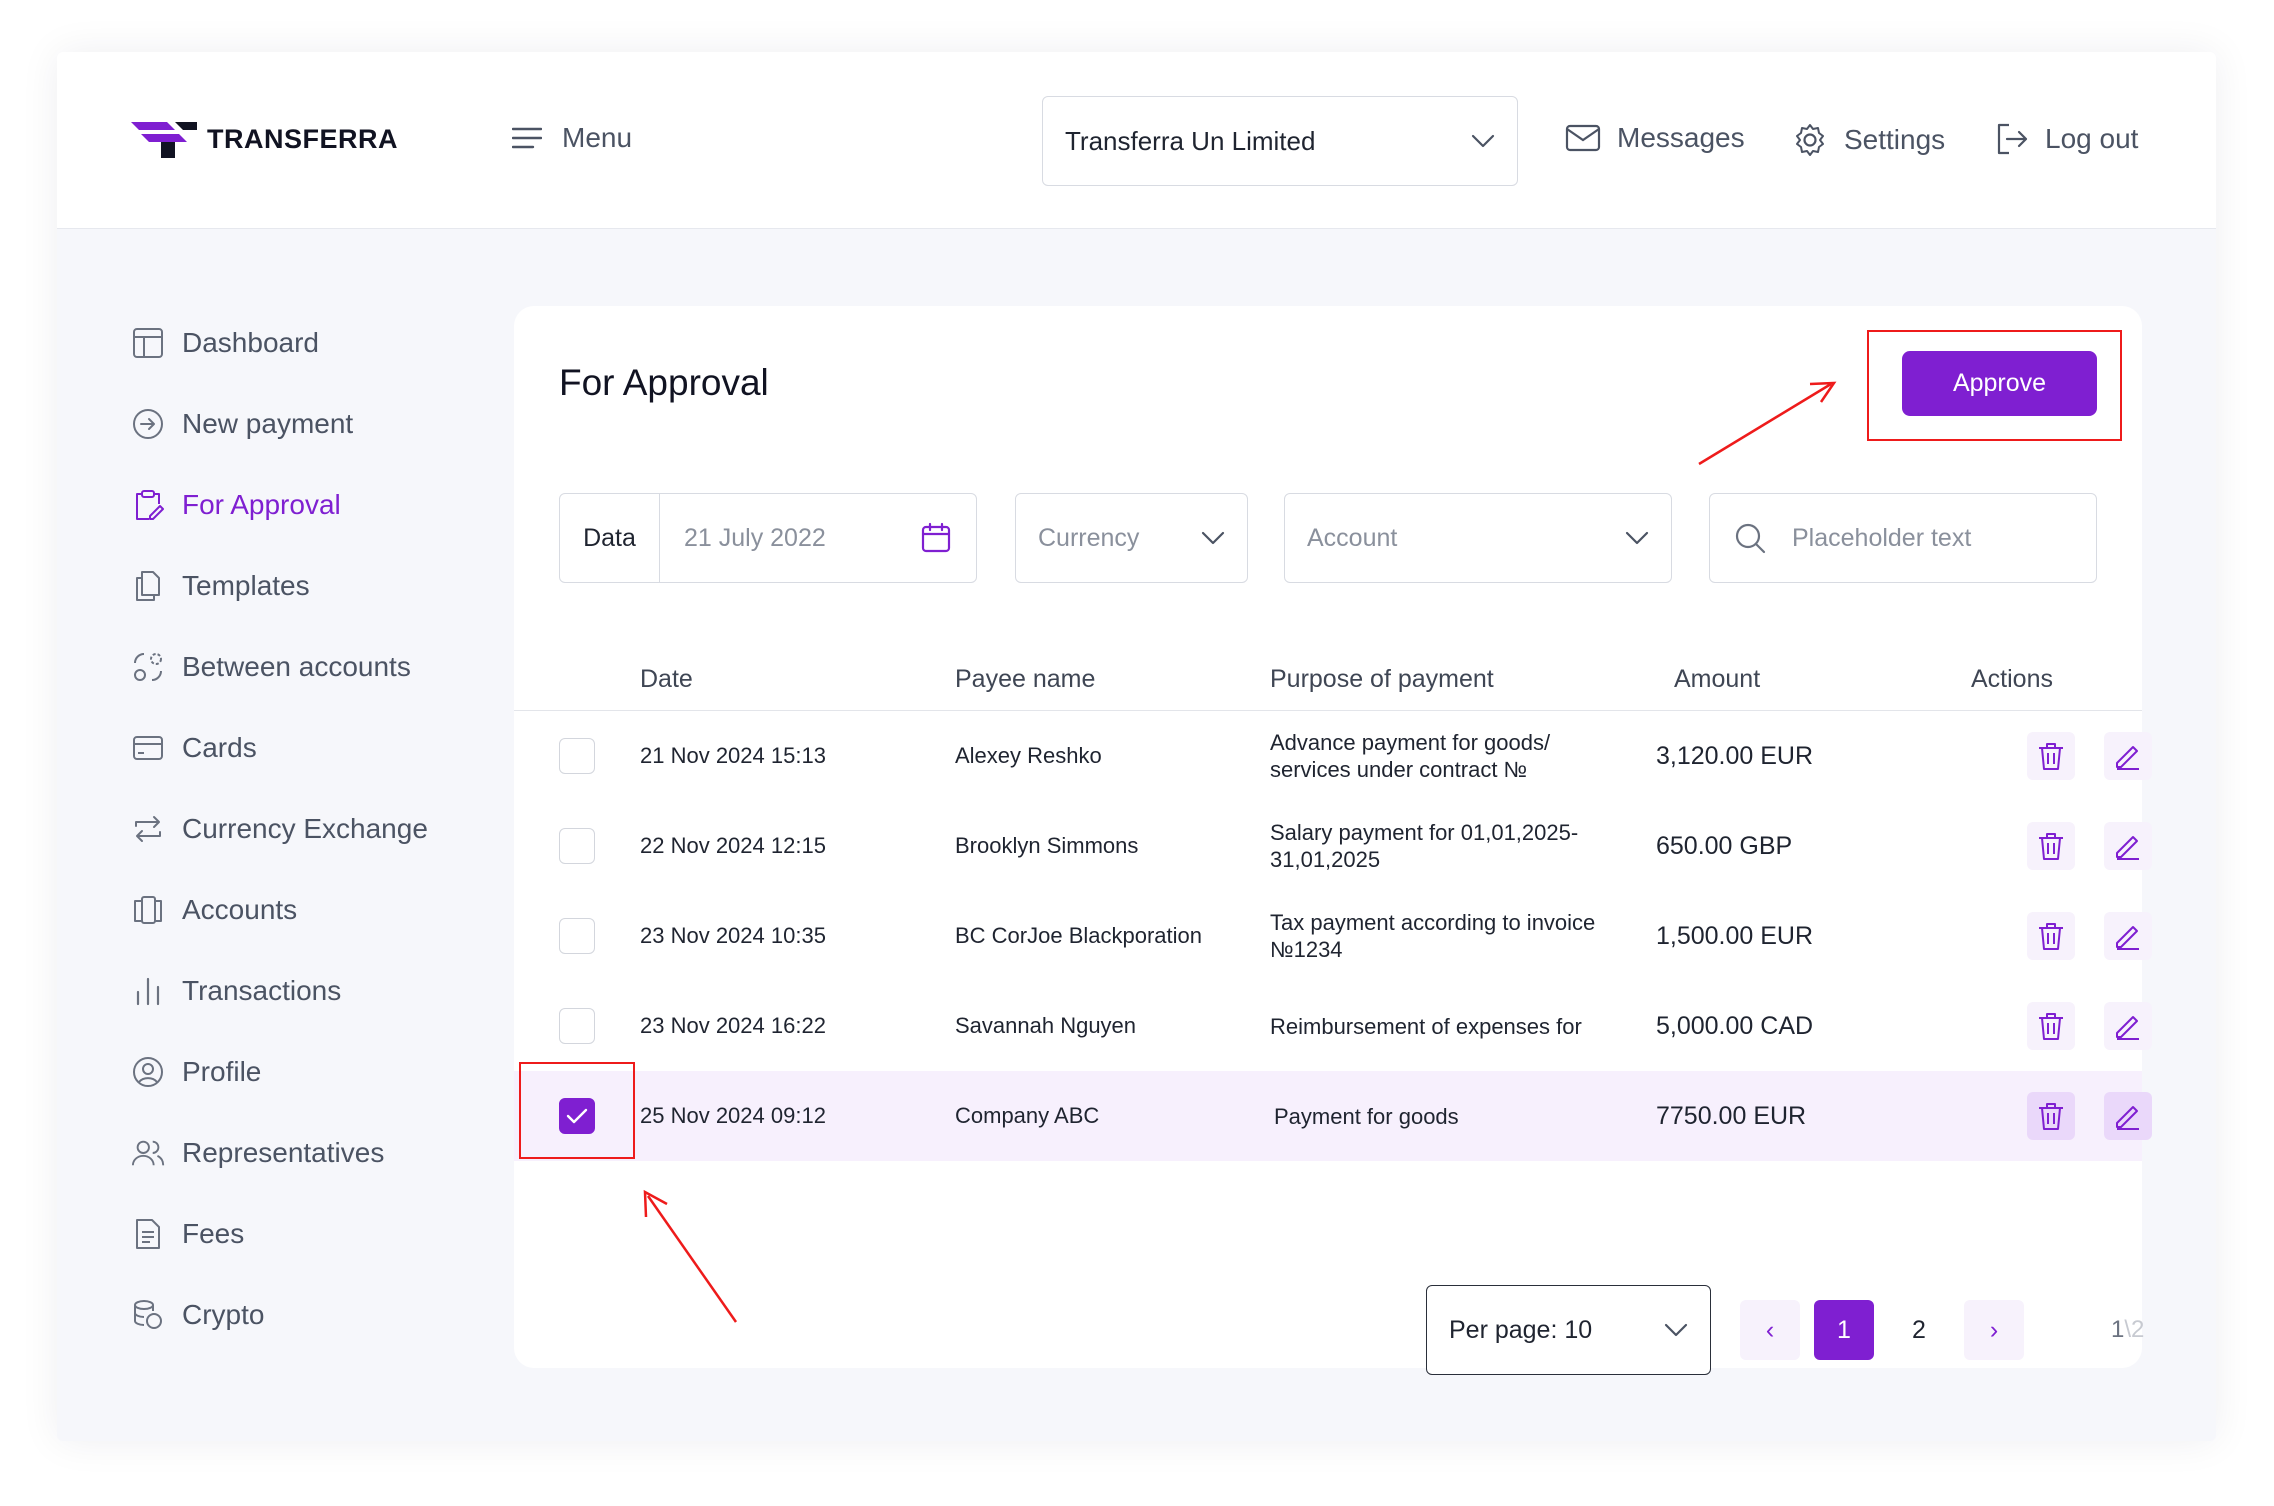  What do you see at coordinates (1882, 537) in the screenshot?
I see `search-placeholder: Placeholder text` at bounding box center [1882, 537].